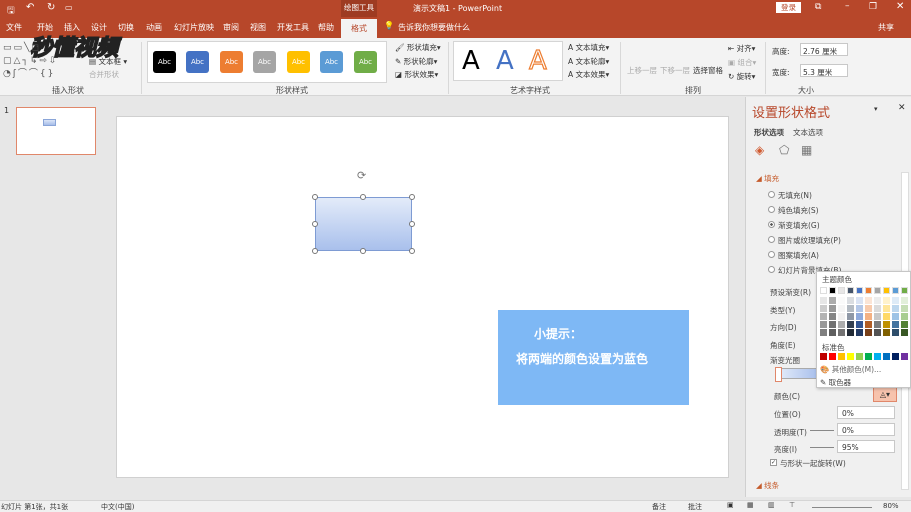 The image size is (911, 512). What do you see at coordinates (154, 27) in the screenshot?
I see `tab-animations: 动画` at bounding box center [154, 27].